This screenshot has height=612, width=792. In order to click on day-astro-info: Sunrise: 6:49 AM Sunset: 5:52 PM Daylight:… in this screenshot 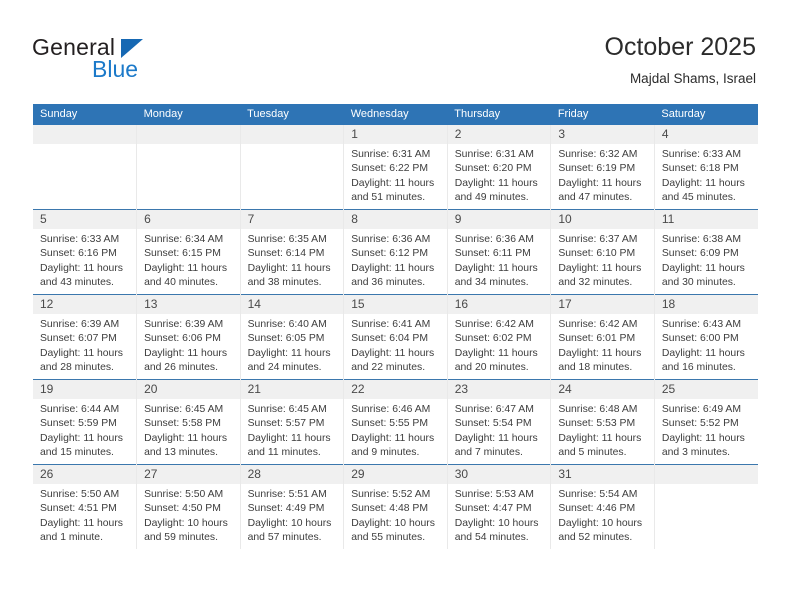, I will do `click(706, 429)`.